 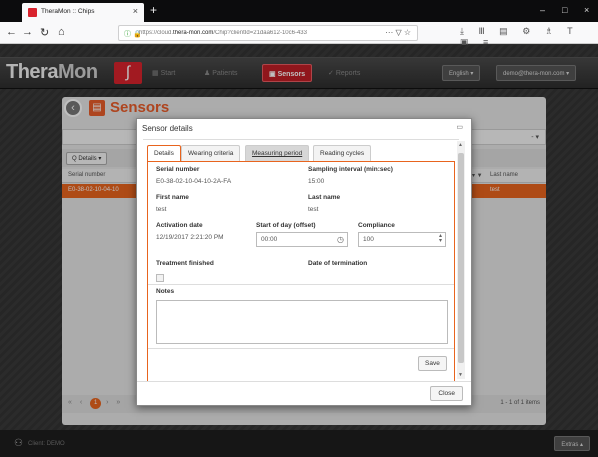 I want to click on home-icon: ⌂, so click(x=61, y=32).